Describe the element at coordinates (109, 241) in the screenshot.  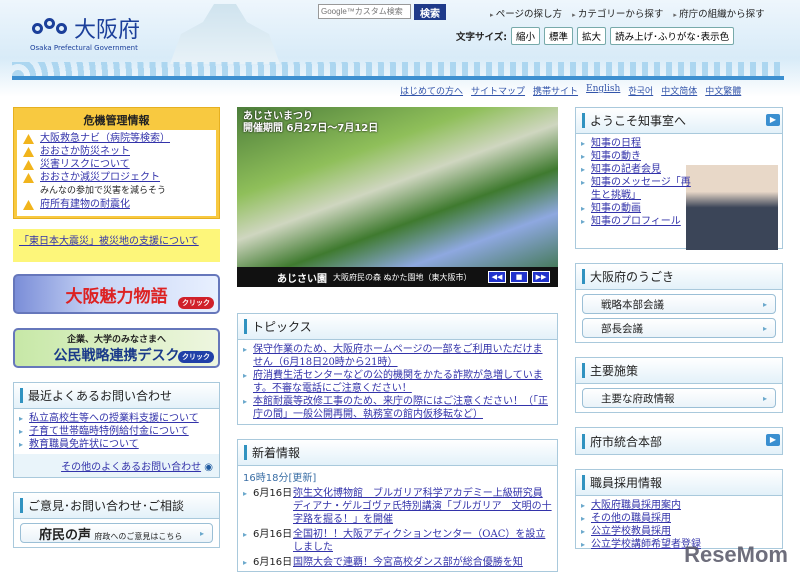
I see `earthquake-support-link: 「東日本大震災」被災地の支援について` at that location.